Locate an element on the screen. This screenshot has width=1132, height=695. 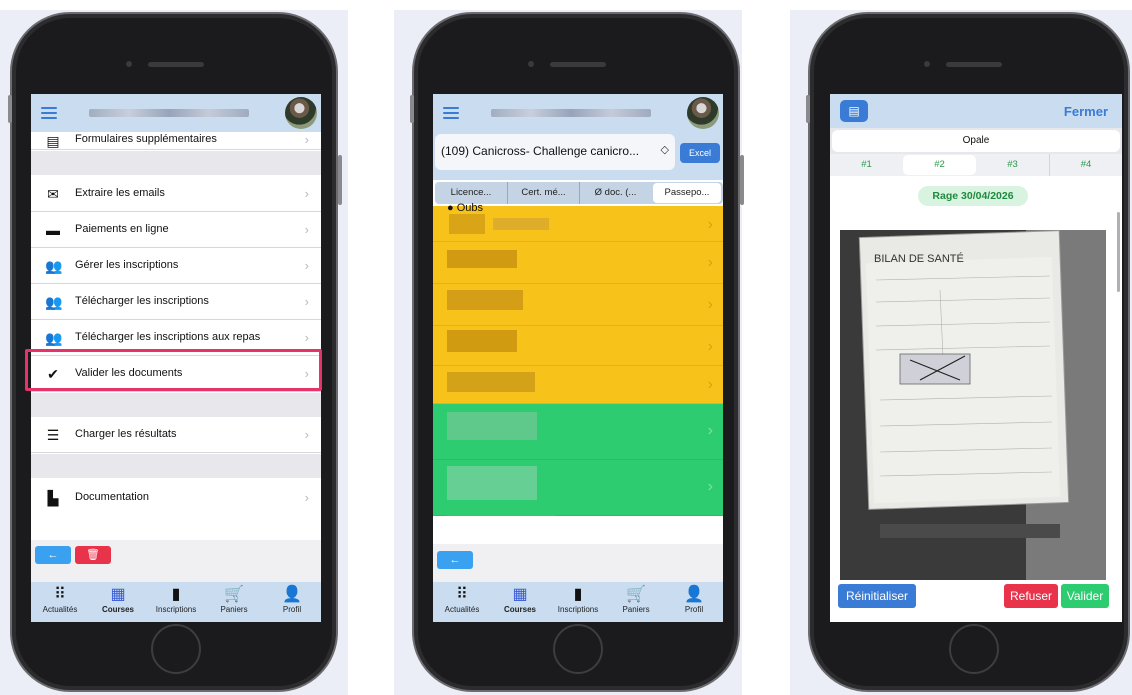
health-certificate-scan: BILAN DE SANTÉ is located at coordinates (973, 405).